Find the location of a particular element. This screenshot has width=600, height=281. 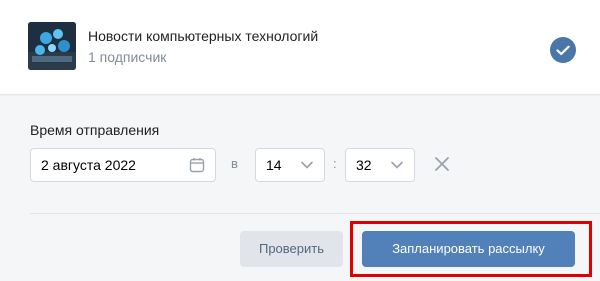

at-label: в is located at coordinates (234, 163).